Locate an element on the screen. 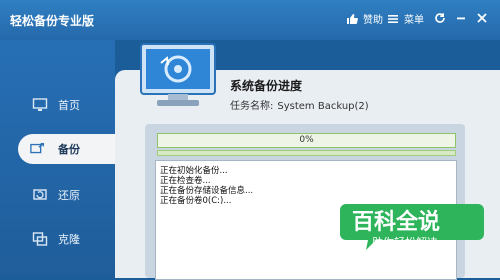 This screenshot has width=500, height=280. backup-monitor-illustration is located at coordinates (178, 75).